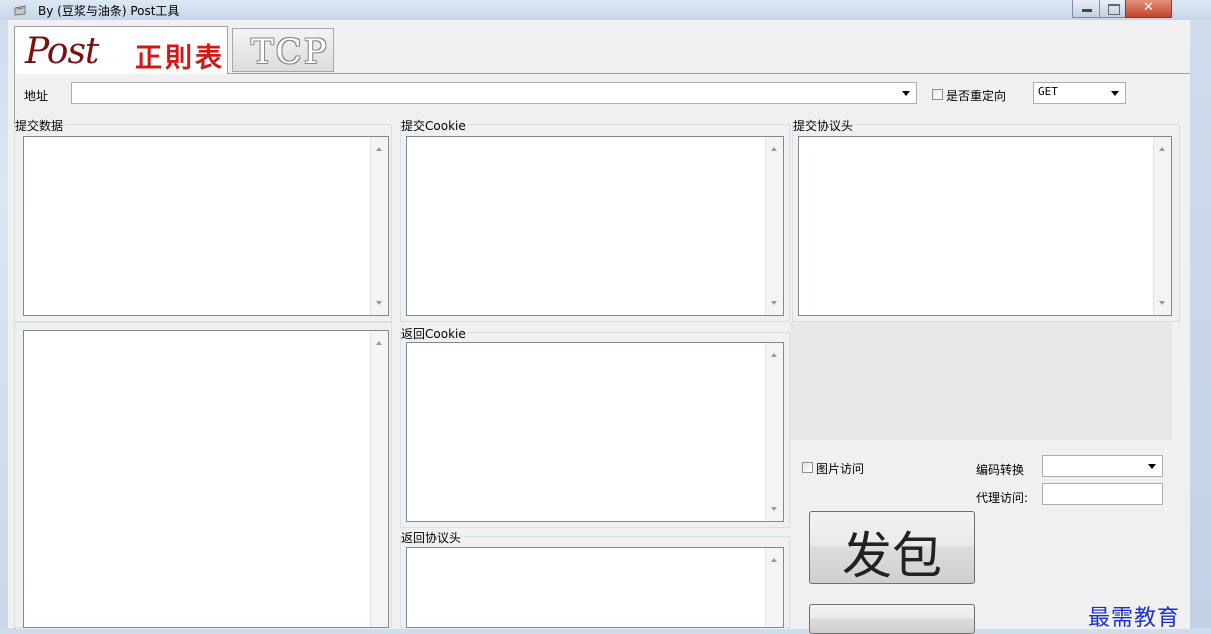 This screenshot has height=634, width=1211. What do you see at coordinates (40, 125) in the screenshot?
I see `submit-data-title: 提交数据` at bounding box center [40, 125].